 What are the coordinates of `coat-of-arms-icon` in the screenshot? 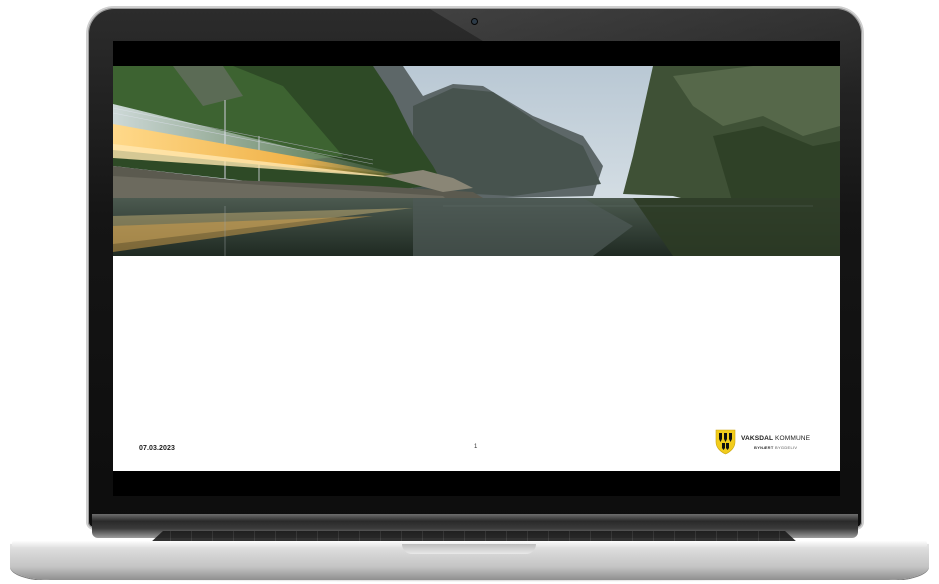 It's located at (725, 442).